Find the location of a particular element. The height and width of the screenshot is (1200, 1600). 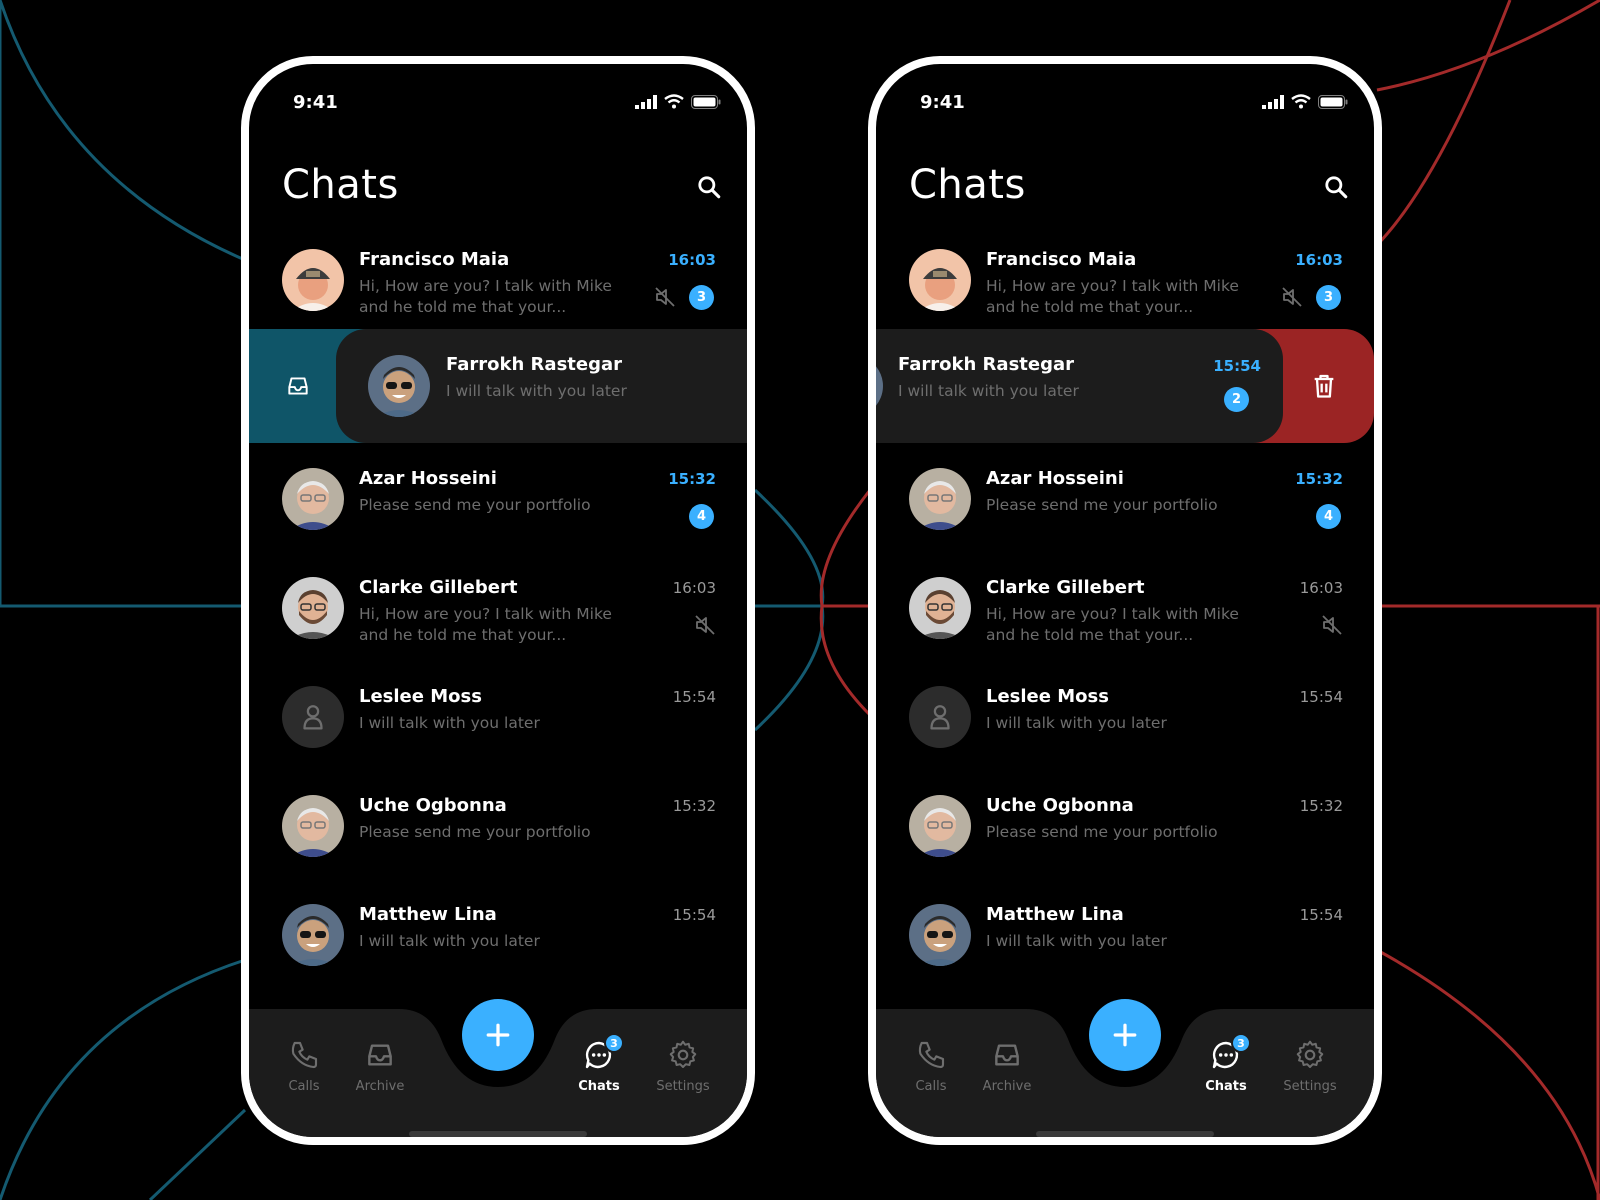

teal-arc-middle is located at coordinates (789, 610).